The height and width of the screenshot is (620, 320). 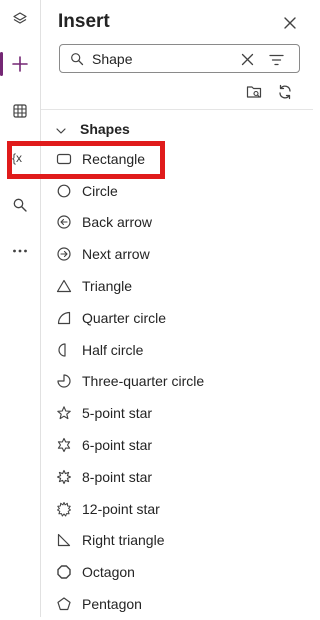 I want to click on list-item-three-quarter-circle: Three-quarter circle, so click(x=177, y=382).